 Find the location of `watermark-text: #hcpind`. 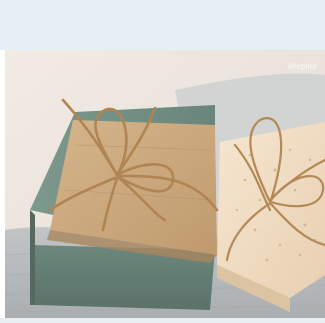

watermark-text: #hcpind is located at coordinates (302, 66).